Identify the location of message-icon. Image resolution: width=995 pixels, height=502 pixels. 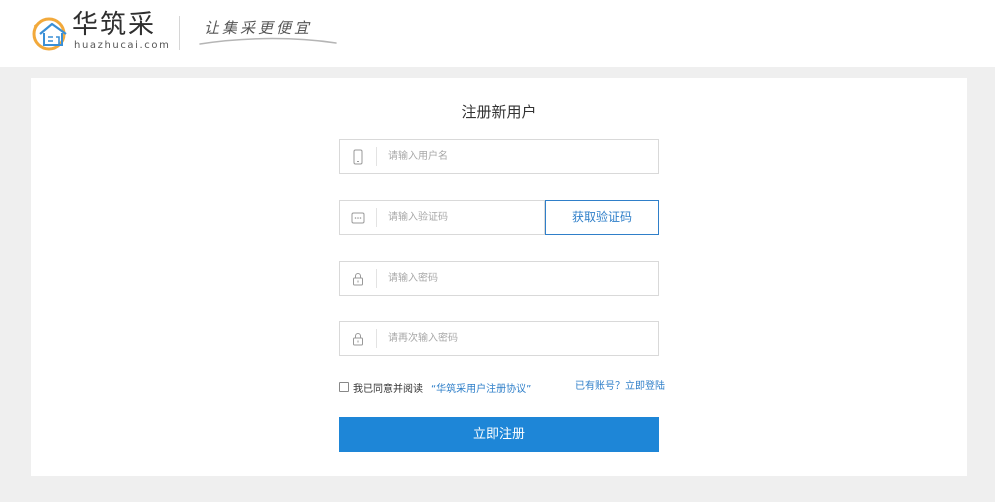
(358, 217).